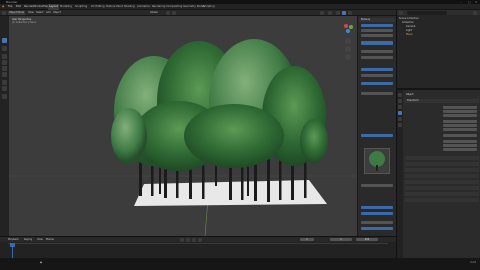  What do you see at coordinates (154, 13) in the screenshot?
I see `transform-orientation-dropdown: Global` at bounding box center [154, 13].